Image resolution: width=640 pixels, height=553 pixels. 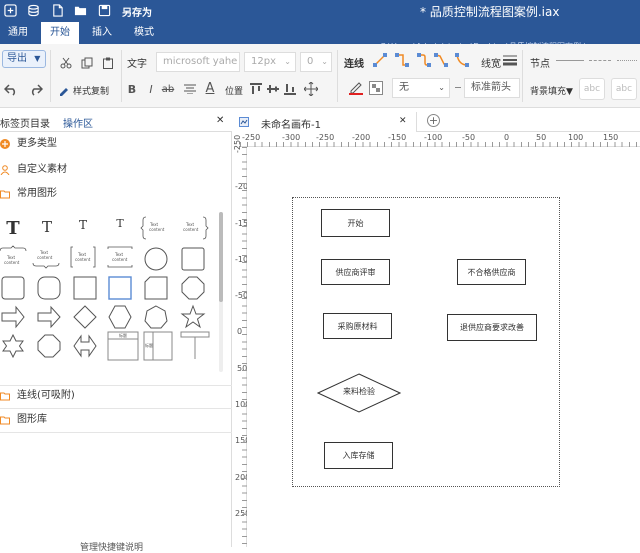 What do you see at coordinates (154, 228) in the screenshot?
I see `shape-brace-left-text: Text content` at bounding box center [154, 228].